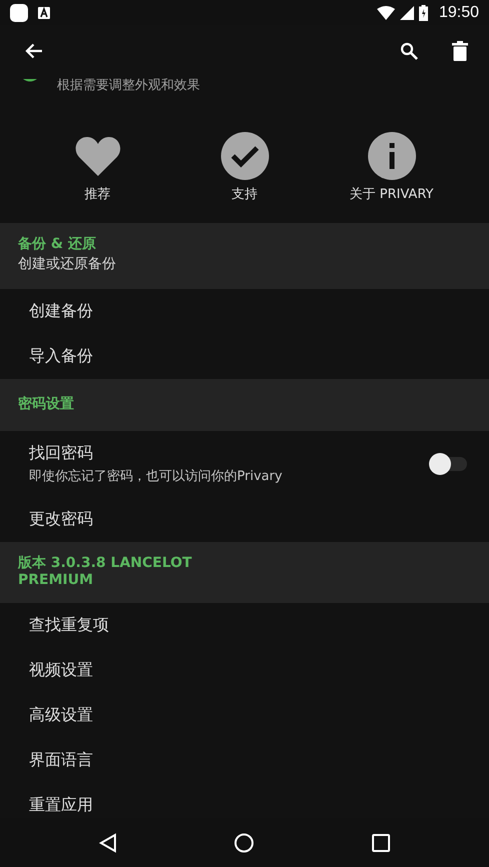 Image resolution: width=489 pixels, height=867 pixels. I want to click on info-icon, so click(392, 156).